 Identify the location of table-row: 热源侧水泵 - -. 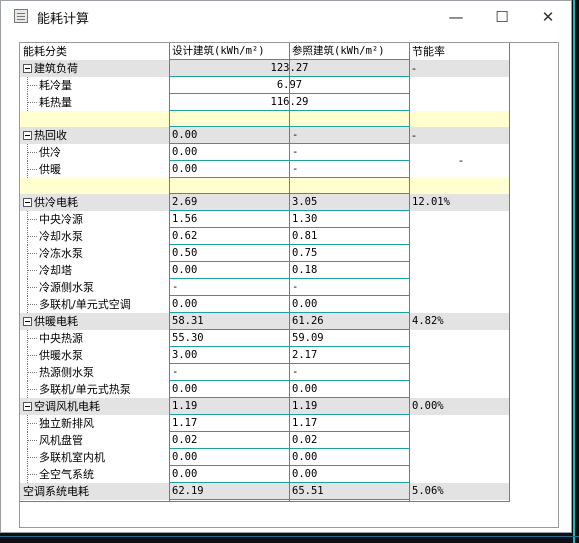
(265, 372).